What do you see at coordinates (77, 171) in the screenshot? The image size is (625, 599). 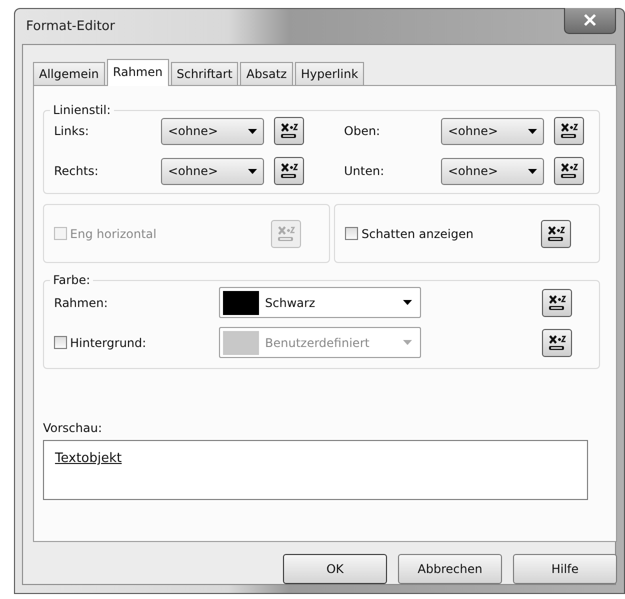 I see `field-label: Rechts:` at bounding box center [77, 171].